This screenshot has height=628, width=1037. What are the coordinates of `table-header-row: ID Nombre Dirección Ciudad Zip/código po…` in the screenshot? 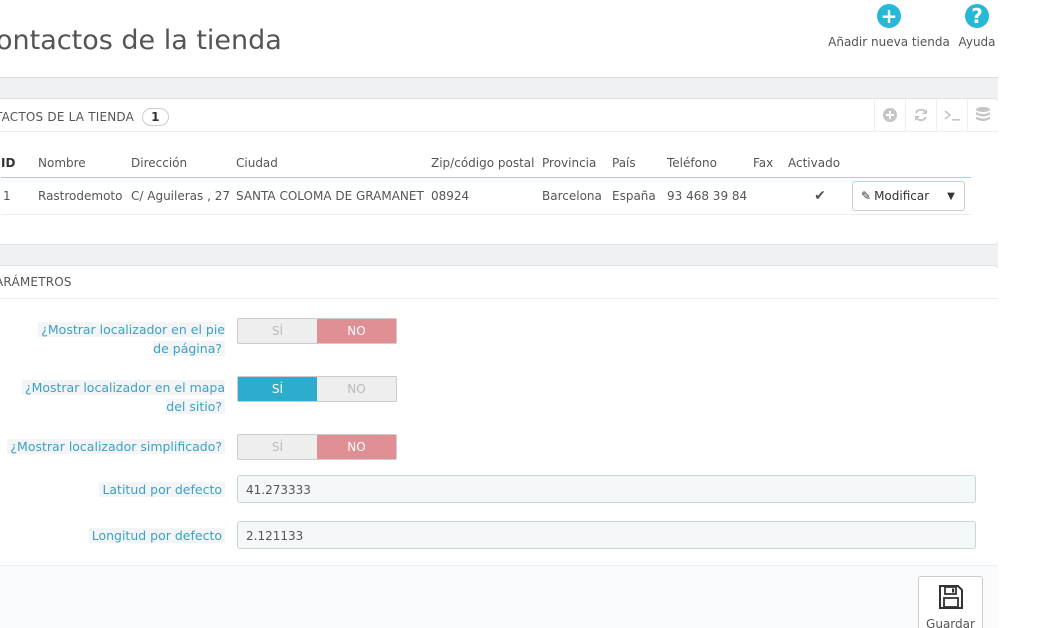 It's located at (486, 163).